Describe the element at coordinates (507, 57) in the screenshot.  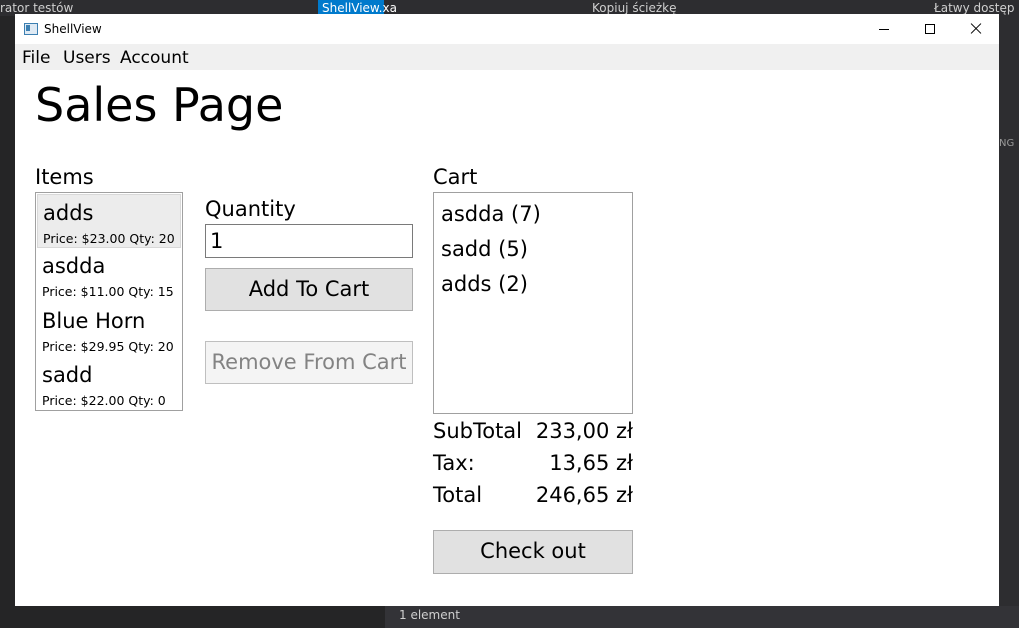
I see `menu-bar: File Users Account` at that location.